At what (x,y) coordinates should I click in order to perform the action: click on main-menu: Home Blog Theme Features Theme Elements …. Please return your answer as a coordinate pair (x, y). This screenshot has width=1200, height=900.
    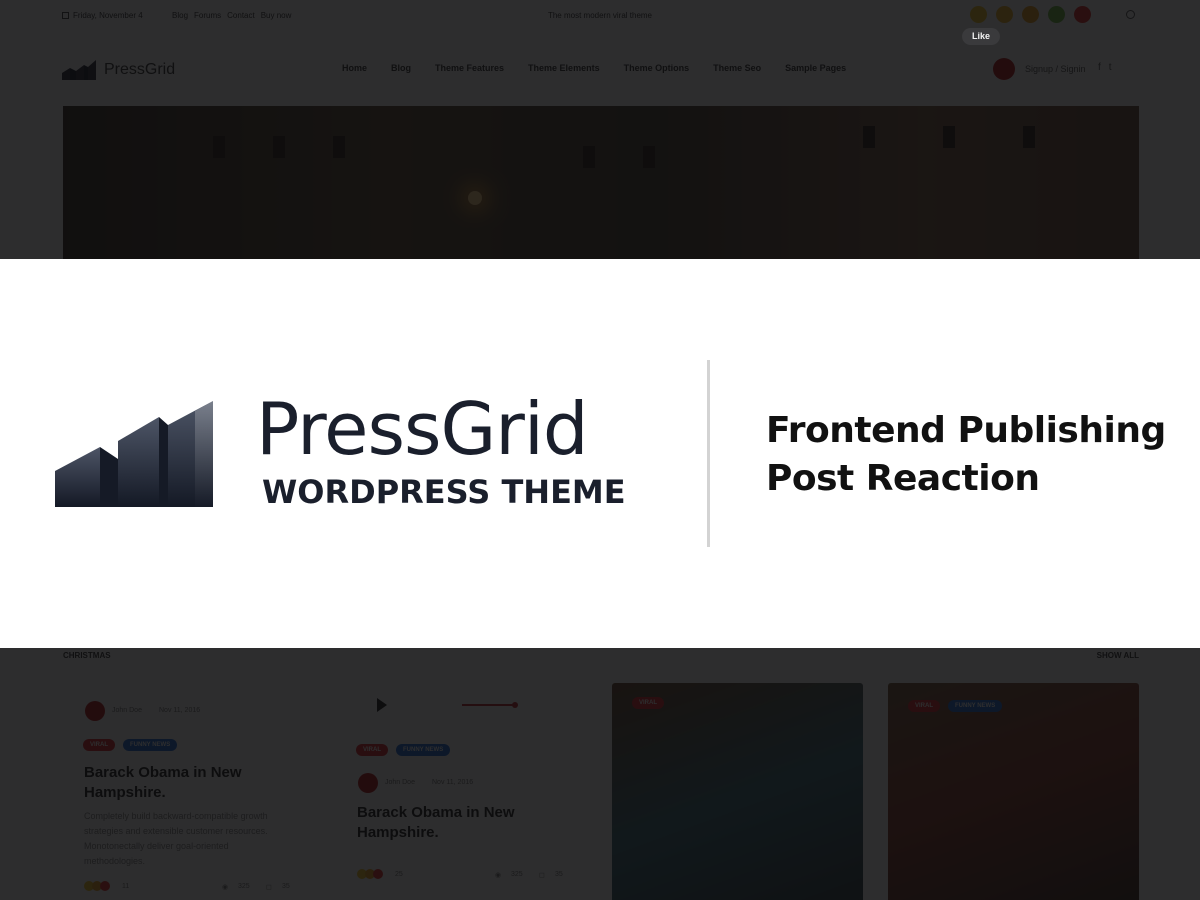
    Looking at the image, I should click on (594, 68).